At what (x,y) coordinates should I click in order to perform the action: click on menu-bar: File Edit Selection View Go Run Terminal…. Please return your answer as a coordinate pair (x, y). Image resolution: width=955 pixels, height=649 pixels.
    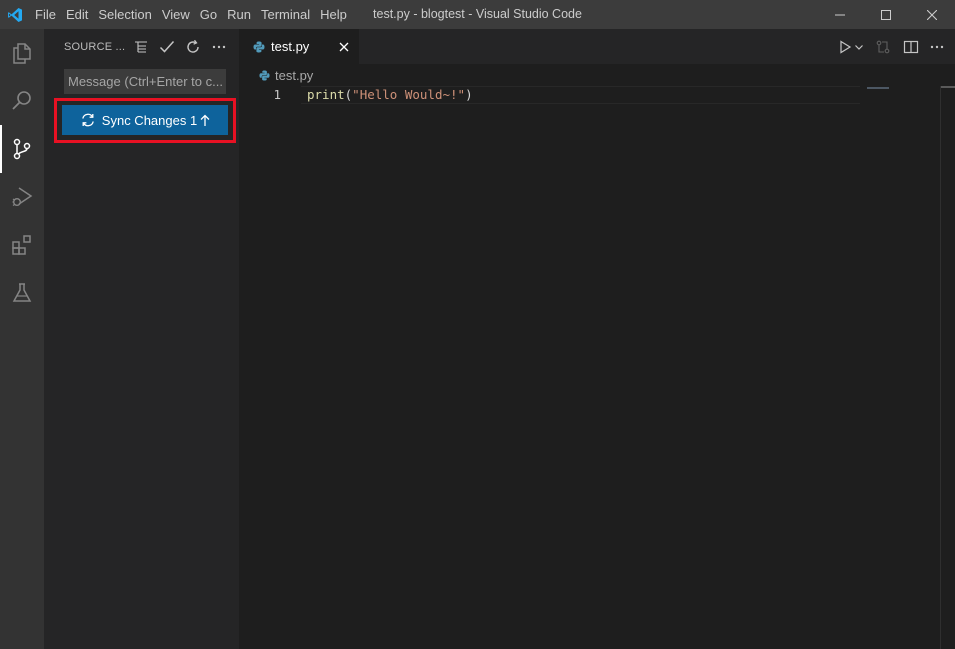
    Looking at the image, I should click on (191, 14).